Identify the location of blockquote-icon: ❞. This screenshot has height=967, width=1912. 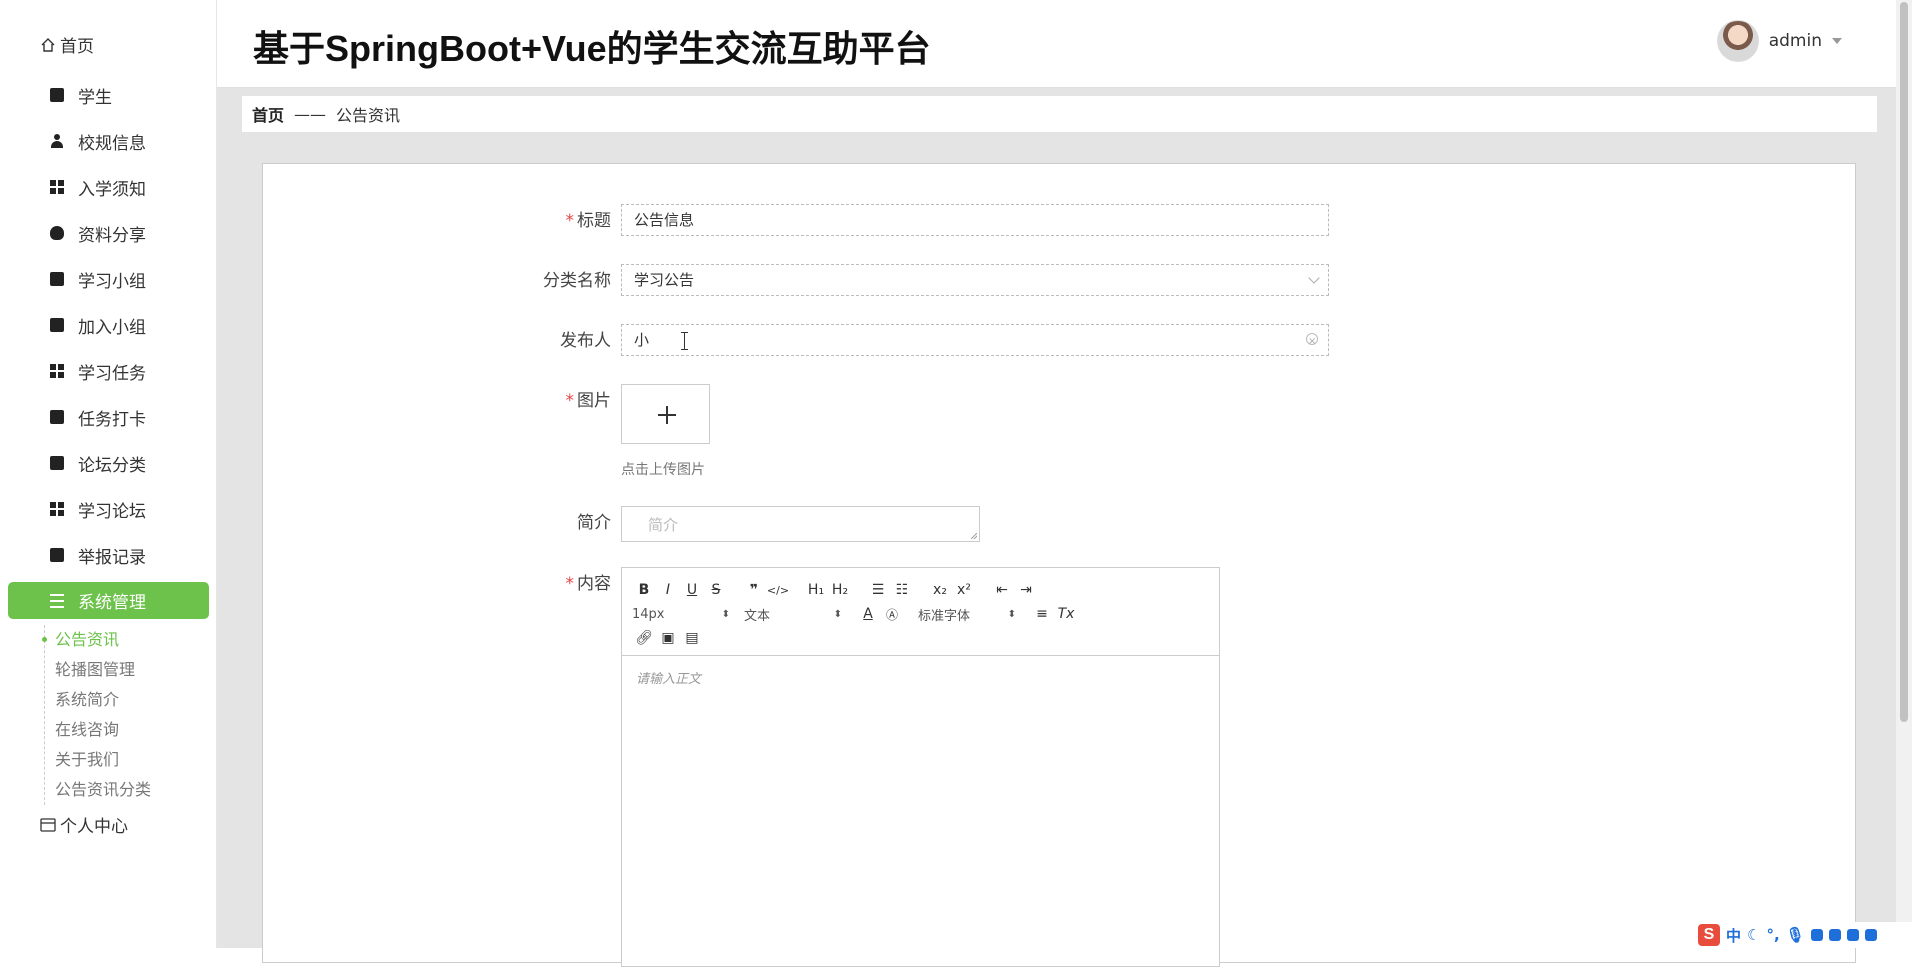
(754, 590).